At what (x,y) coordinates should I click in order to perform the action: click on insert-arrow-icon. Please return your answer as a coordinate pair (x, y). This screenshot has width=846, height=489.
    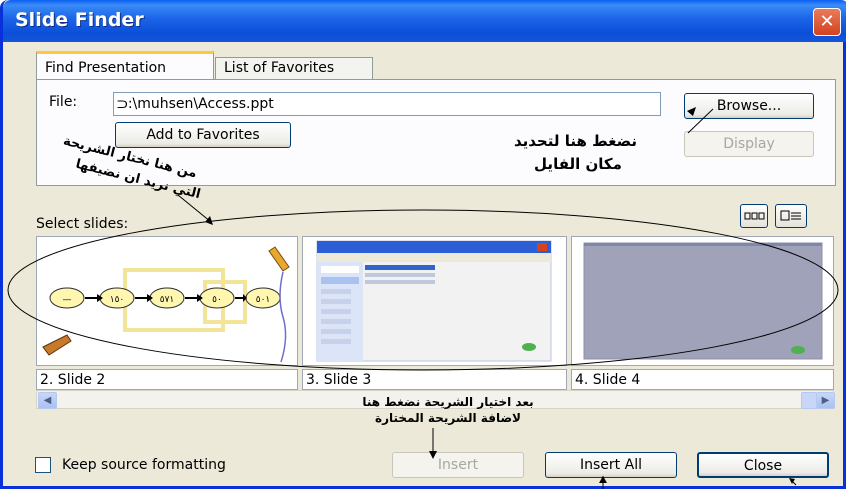
    Looking at the image, I should click on (433, 455).